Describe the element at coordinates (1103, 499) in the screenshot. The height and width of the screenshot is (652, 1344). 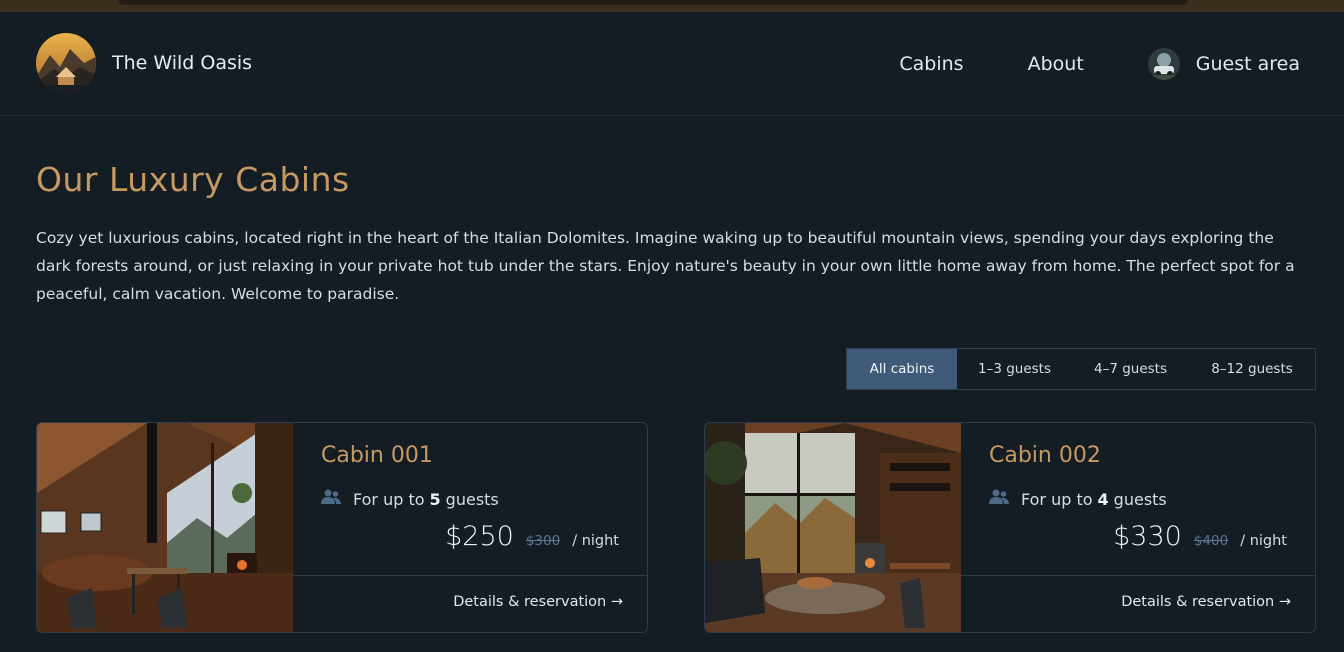
I see `capacity-count: 4` at that location.